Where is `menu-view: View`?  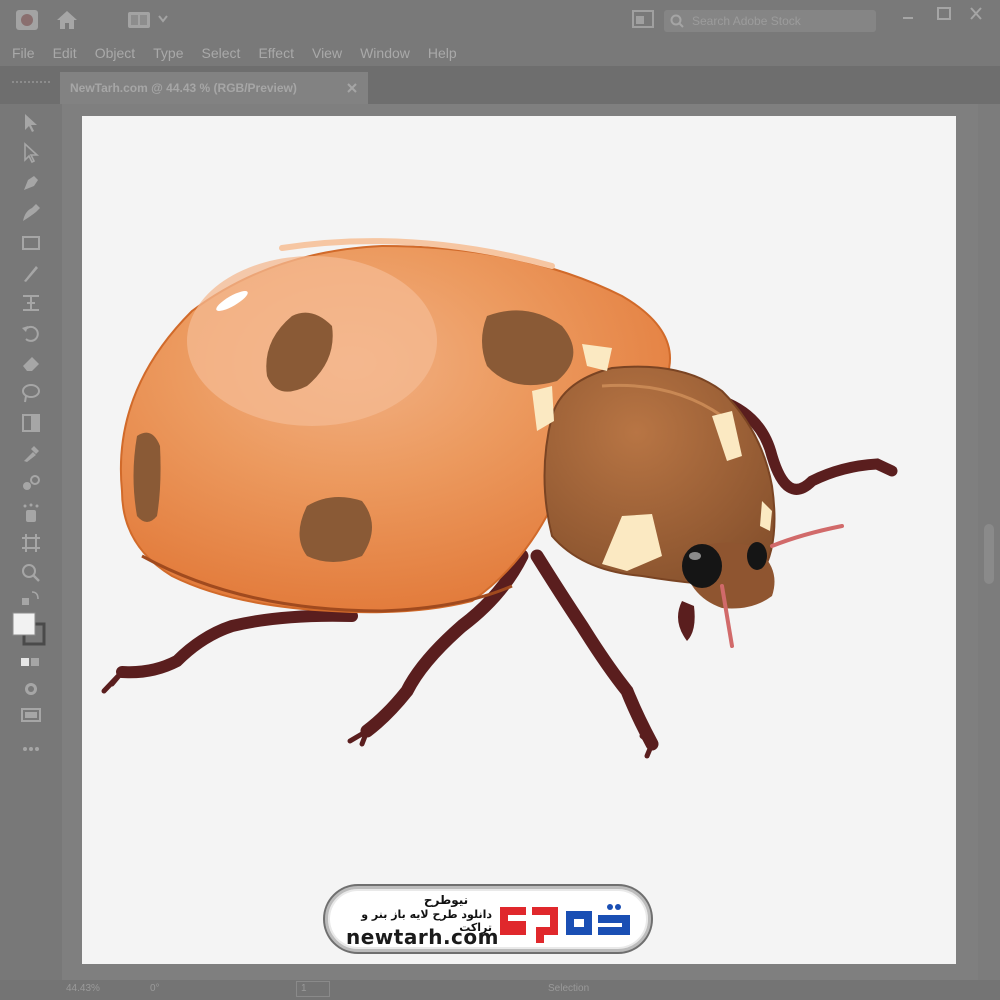 menu-view: View is located at coordinates (327, 53).